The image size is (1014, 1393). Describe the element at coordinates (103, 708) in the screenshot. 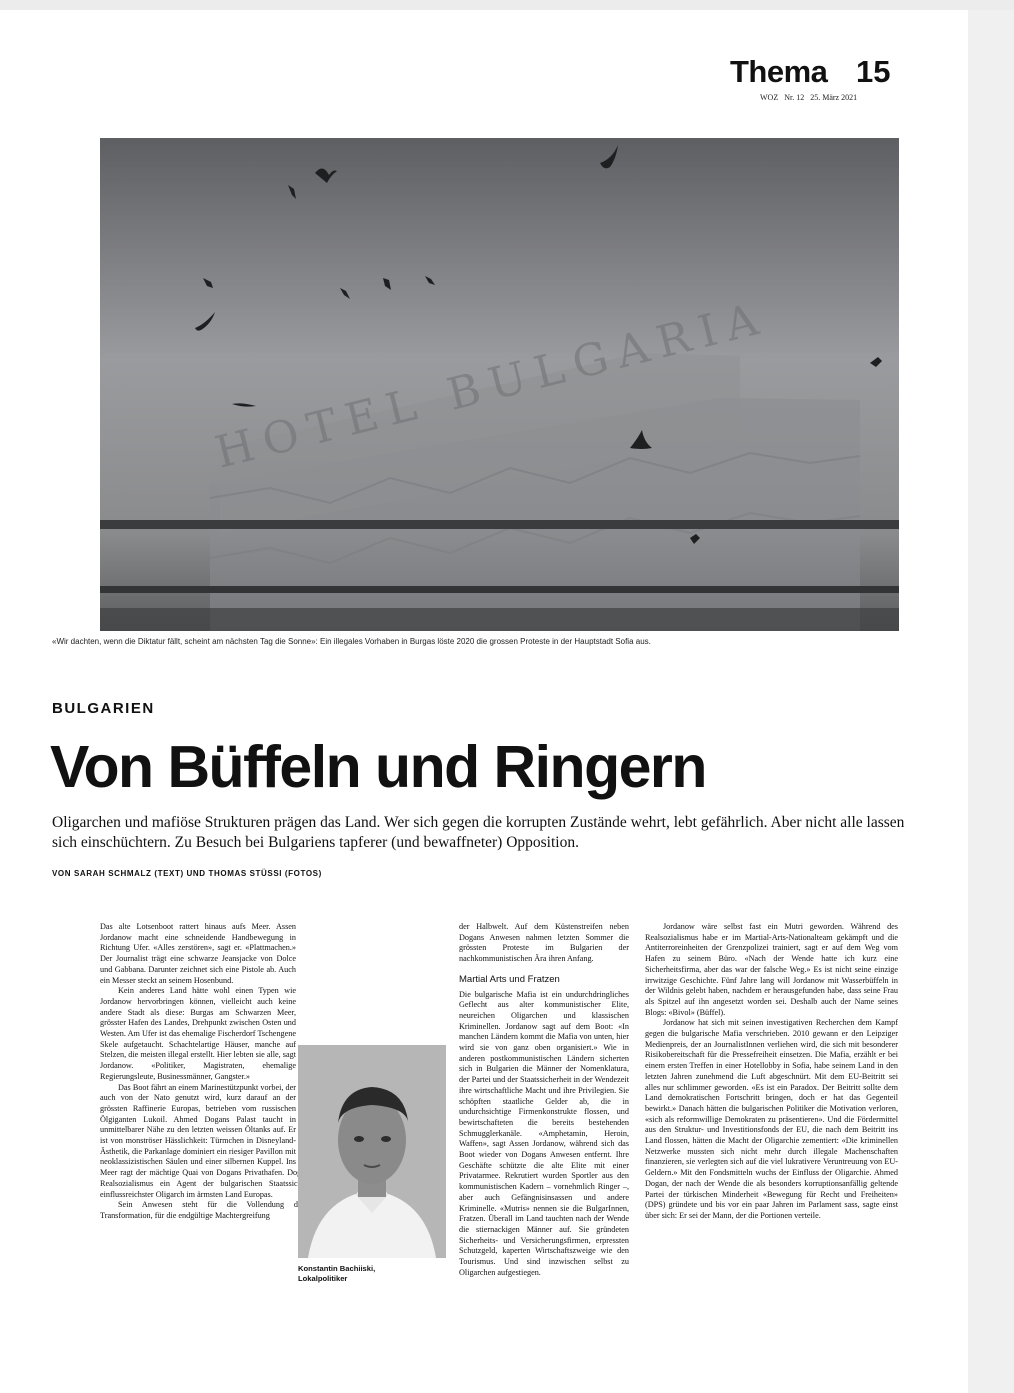

I see `article-kicker: BULGARIEN` at that location.